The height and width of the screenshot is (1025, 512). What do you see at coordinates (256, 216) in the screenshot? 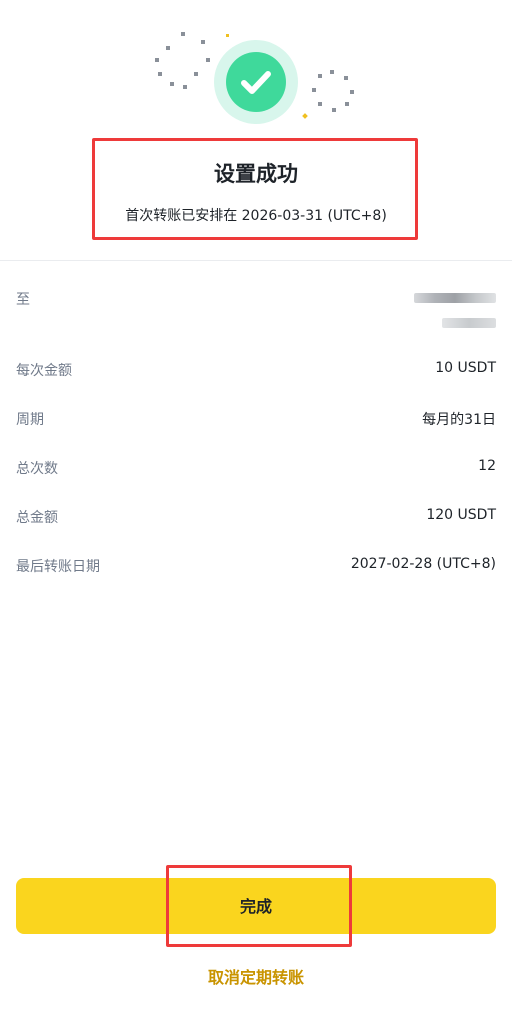
I see `schedule-subtitle: 首次转账已安排在 2026-03-31 (UTC+8)` at bounding box center [256, 216].